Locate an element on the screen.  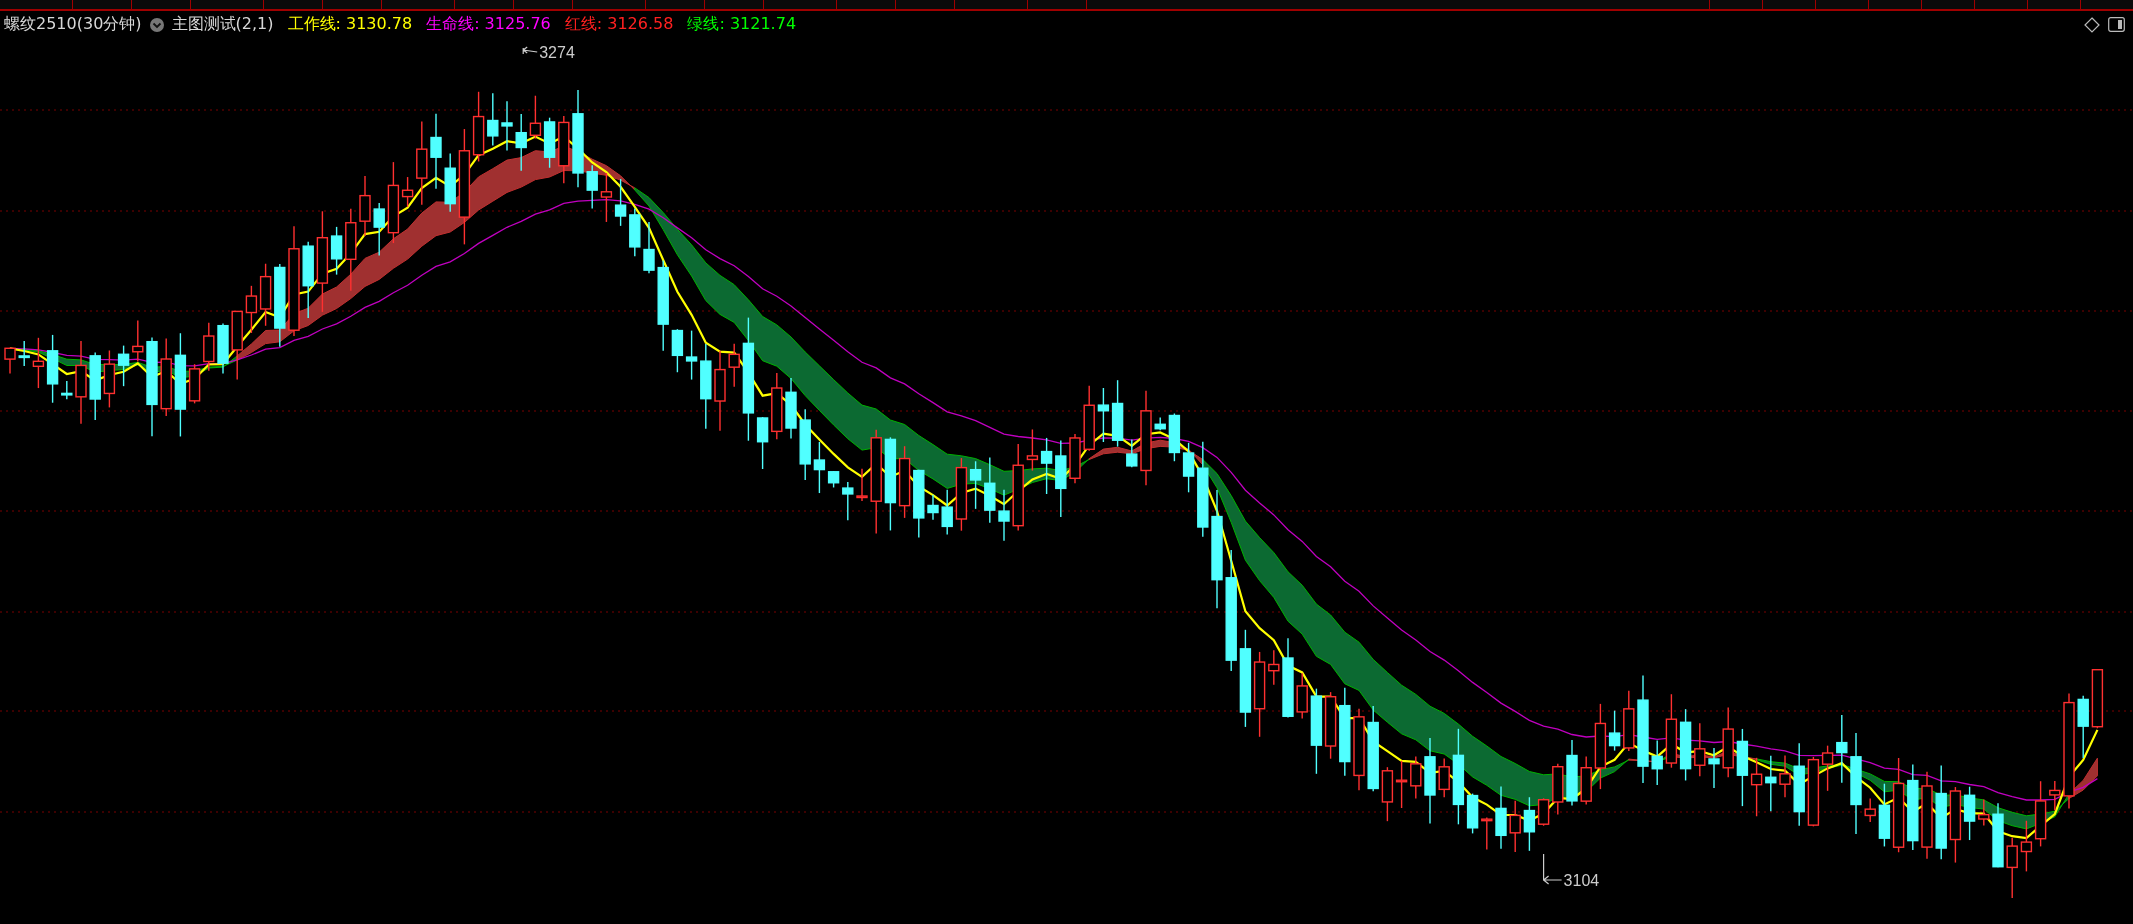
symbol-title: 螺纹2510(30分钟) is located at coordinates (73, 24).